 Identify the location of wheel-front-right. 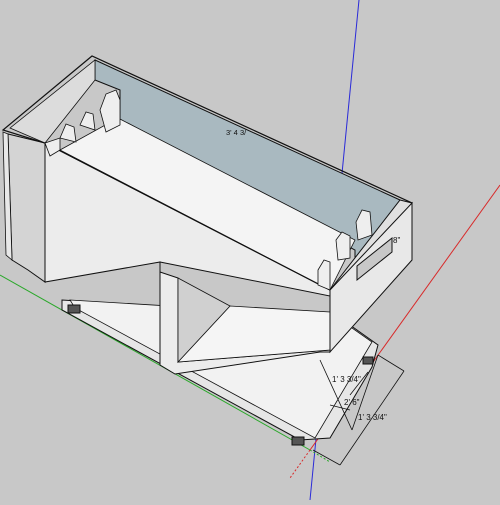
(298, 441).